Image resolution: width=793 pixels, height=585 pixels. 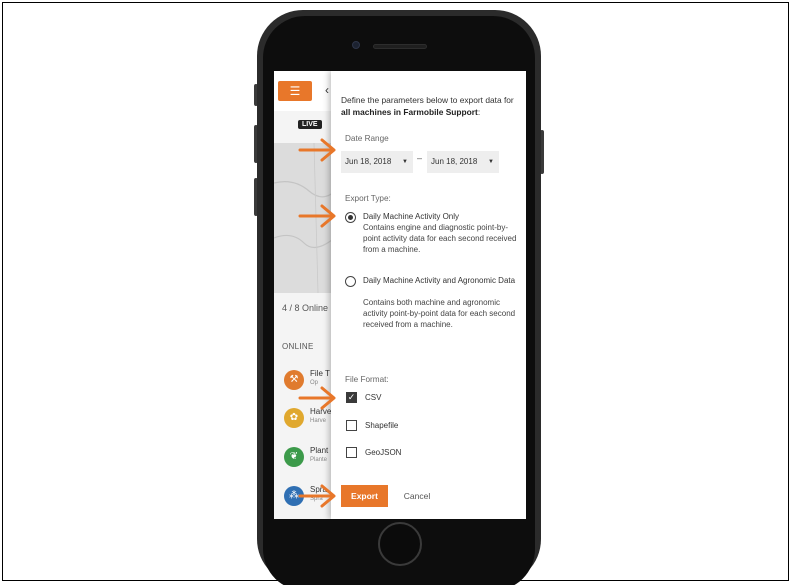 I want to click on export-scope: all machines in Farmobile Support, so click(x=409, y=112).